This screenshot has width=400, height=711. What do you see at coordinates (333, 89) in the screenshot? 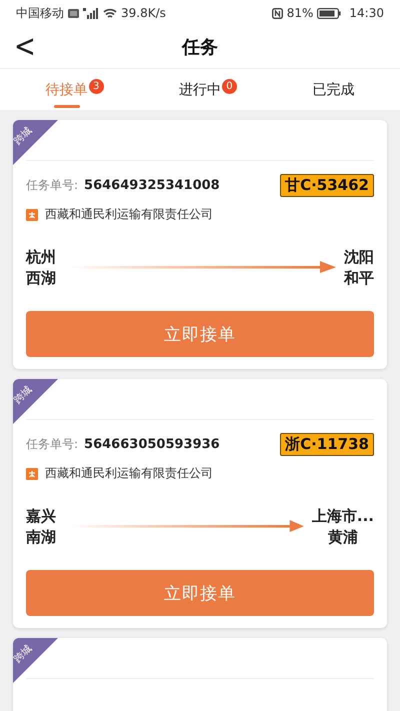
I see `tab: 已完成` at bounding box center [333, 89].